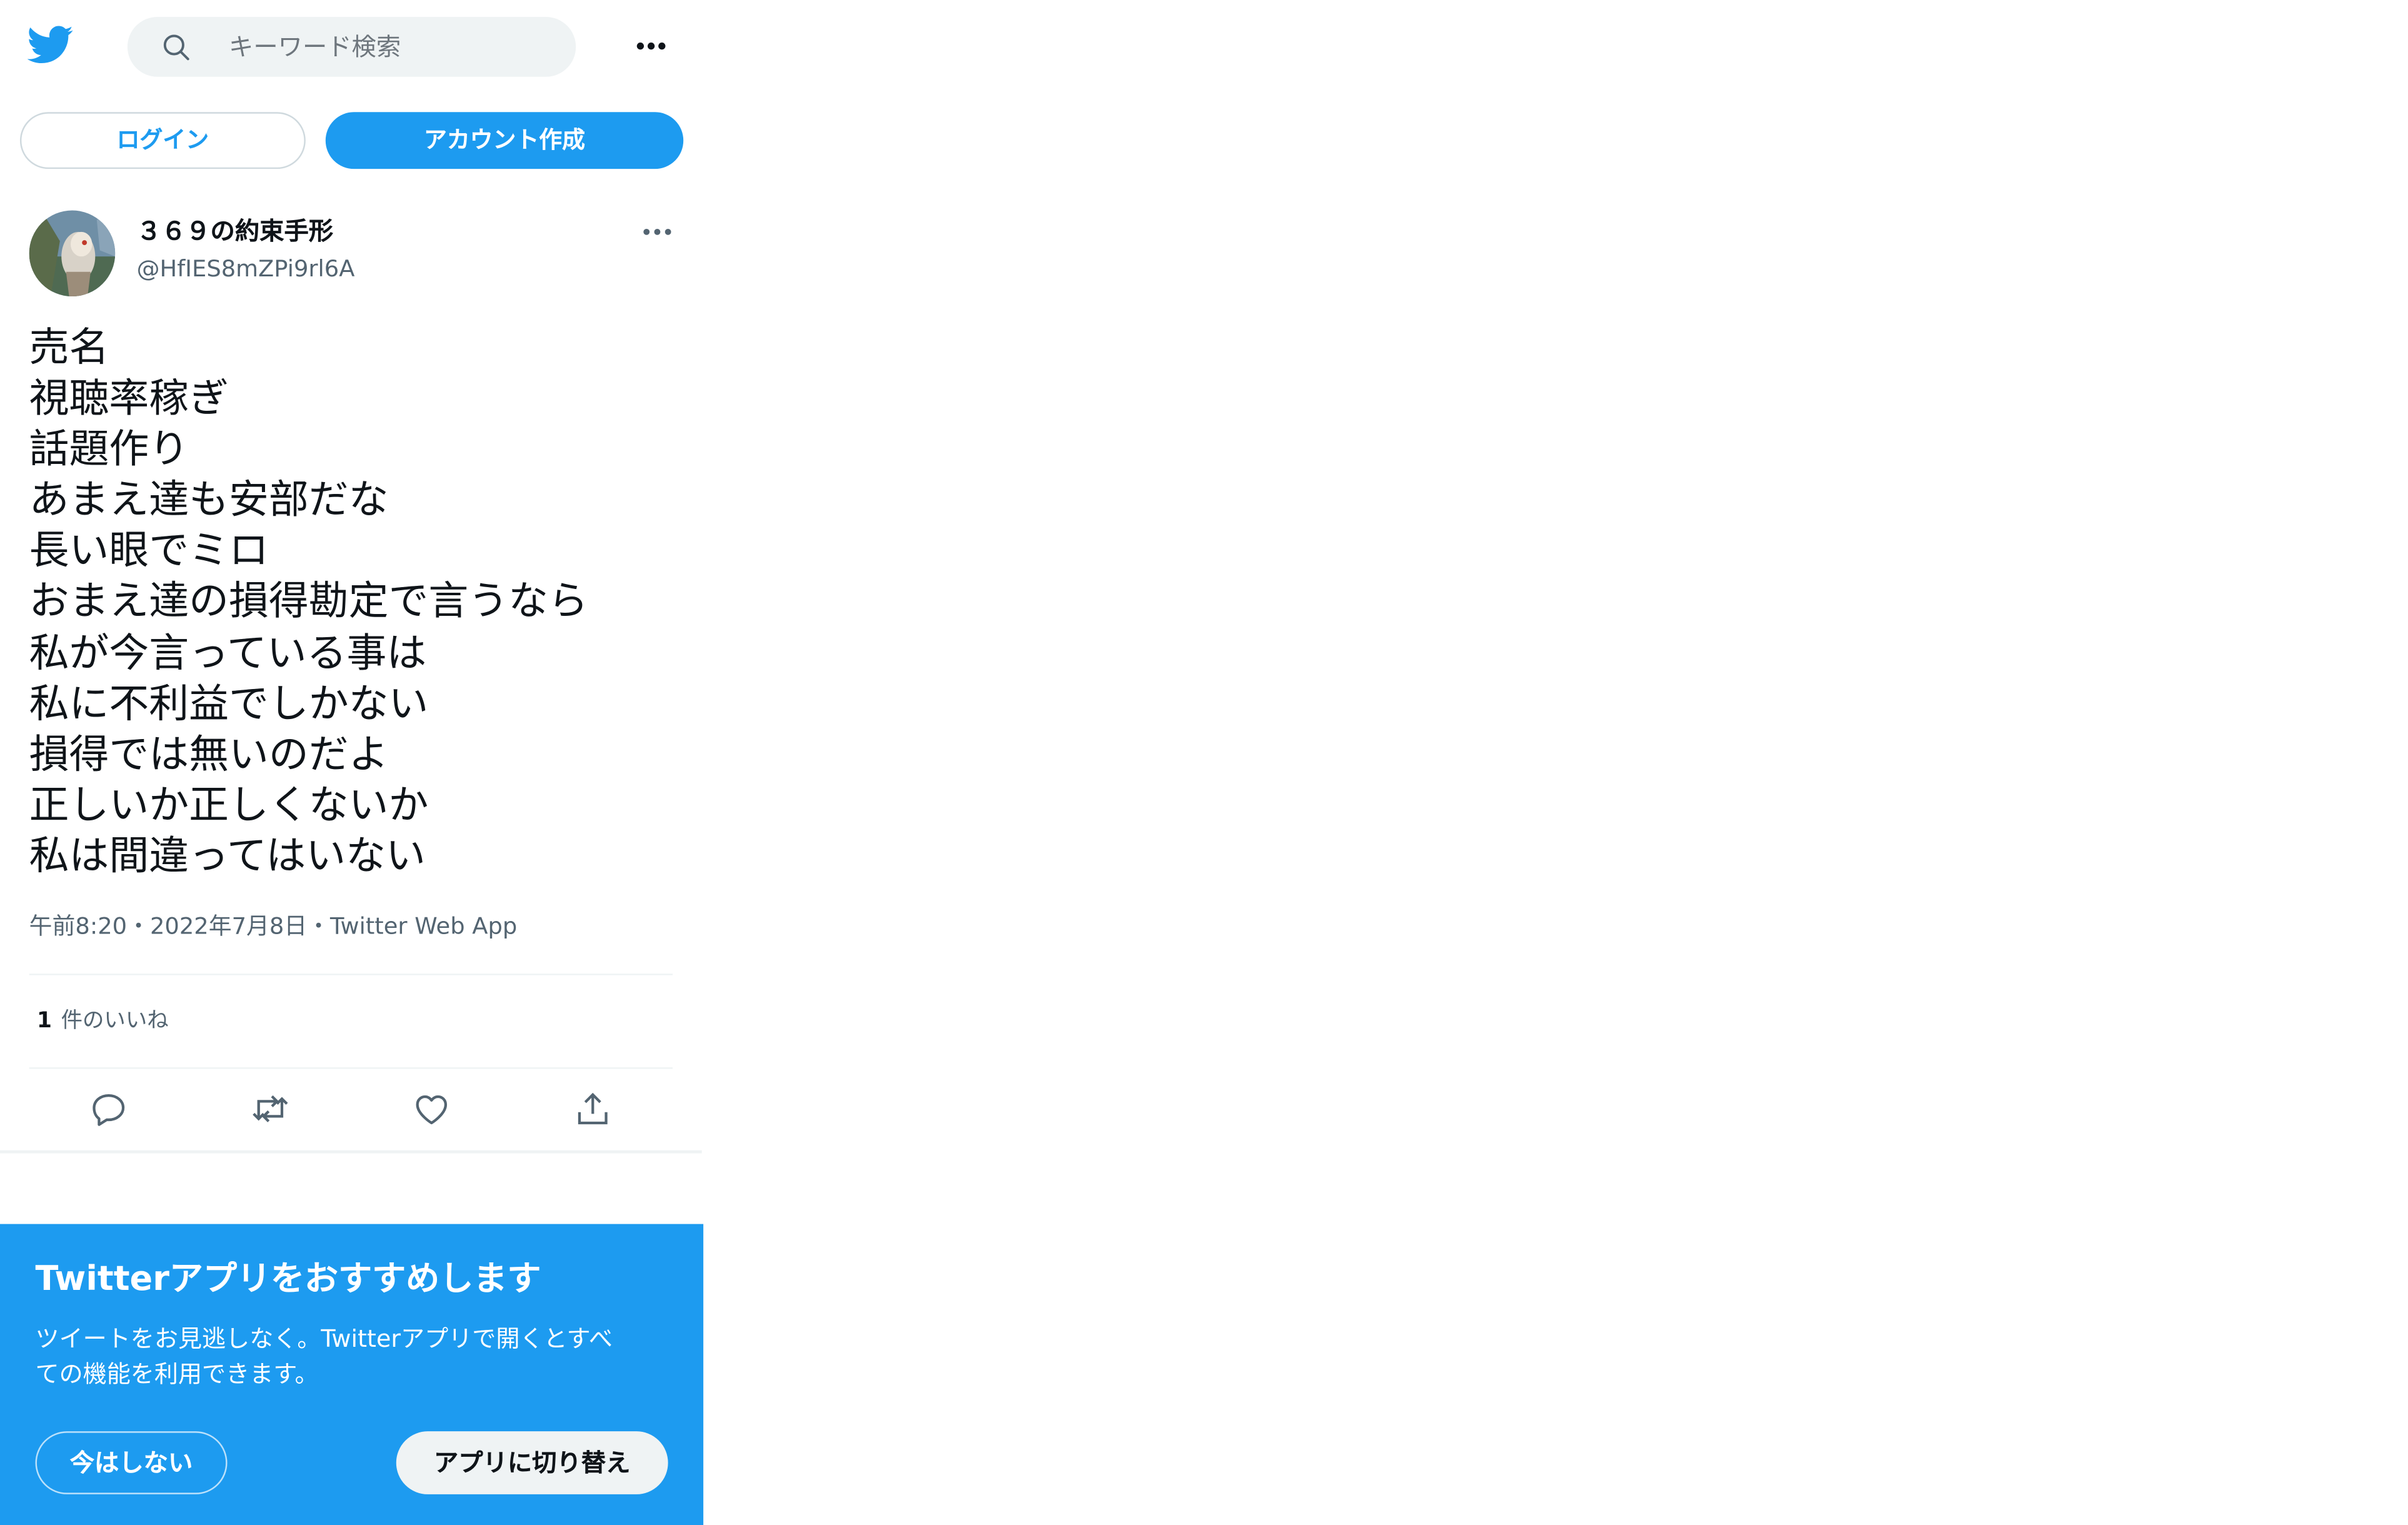 The height and width of the screenshot is (1525, 2408). What do you see at coordinates (246, 268) in the screenshot?
I see `author-handle: @HfIES8mZPi9rl6A` at bounding box center [246, 268].